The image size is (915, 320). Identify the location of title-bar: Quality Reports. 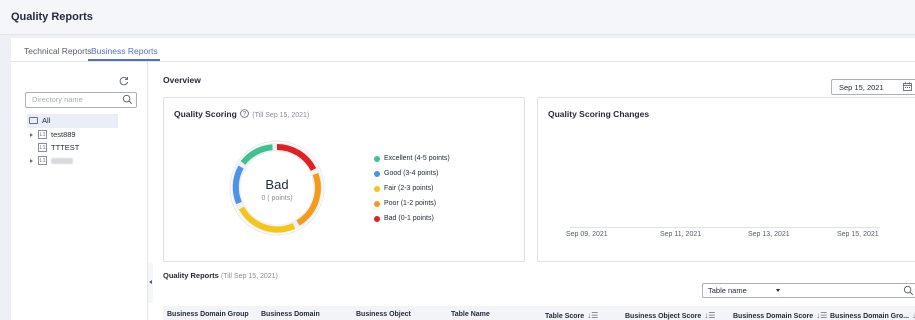
(457, 17).